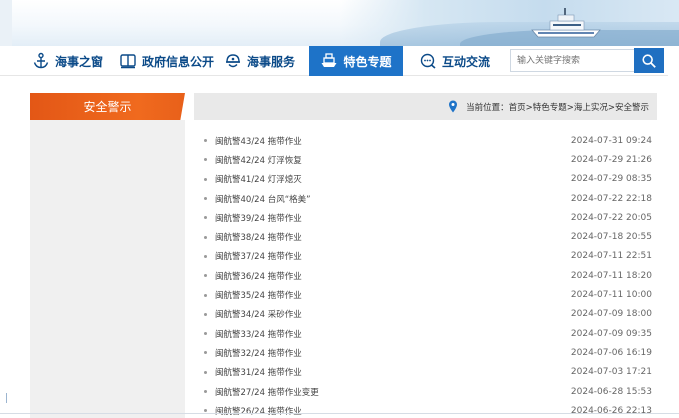  Describe the element at coordinates (426, 256) in the screenshot. I see `list-item: 闽航警37/24 拖带作业 2024-07-11 22:51` at that location.